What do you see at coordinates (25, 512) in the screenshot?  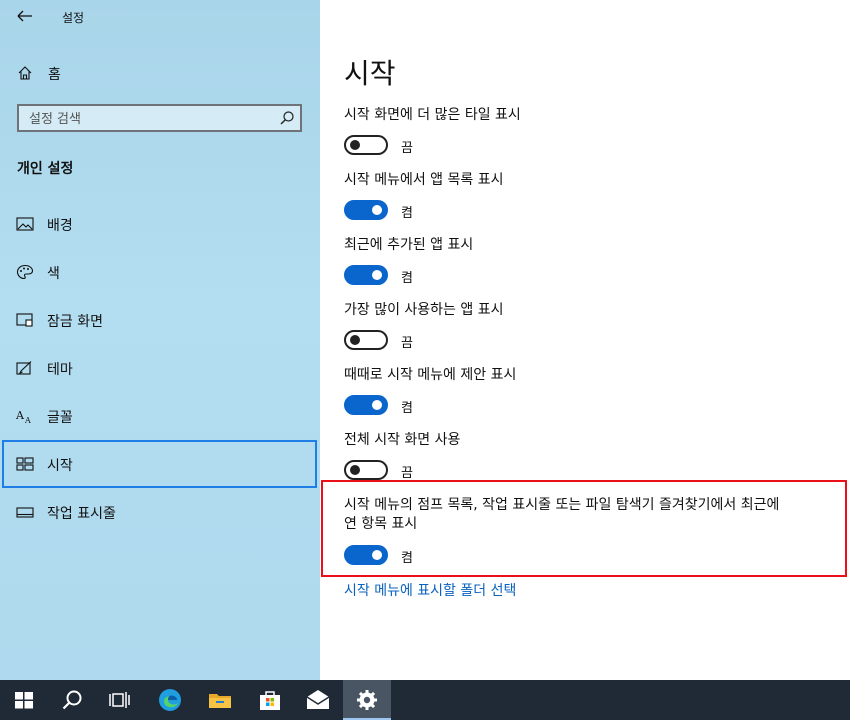 I see `taskbar-icon` at bounding box center [25, 512].